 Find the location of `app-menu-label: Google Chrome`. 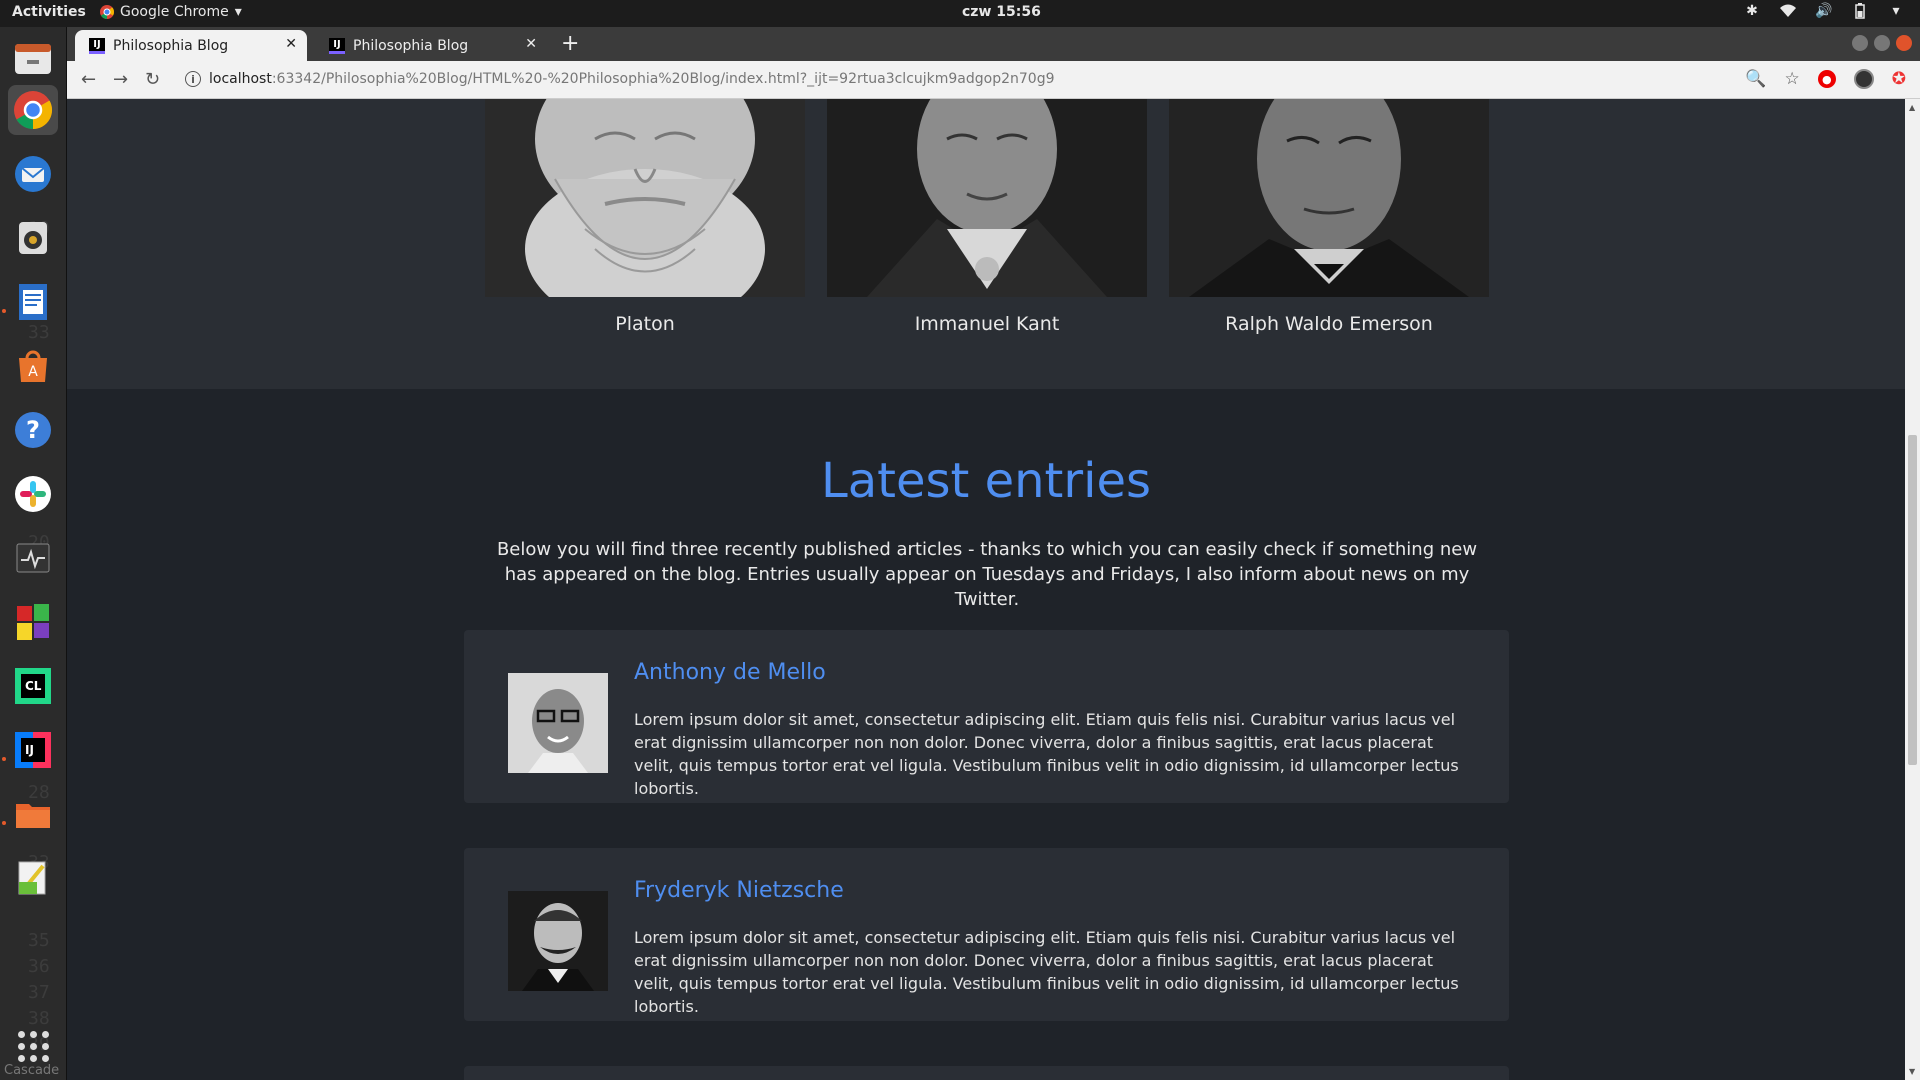

app-menu-label: Google Chrome is located at coordinates (174, 12).